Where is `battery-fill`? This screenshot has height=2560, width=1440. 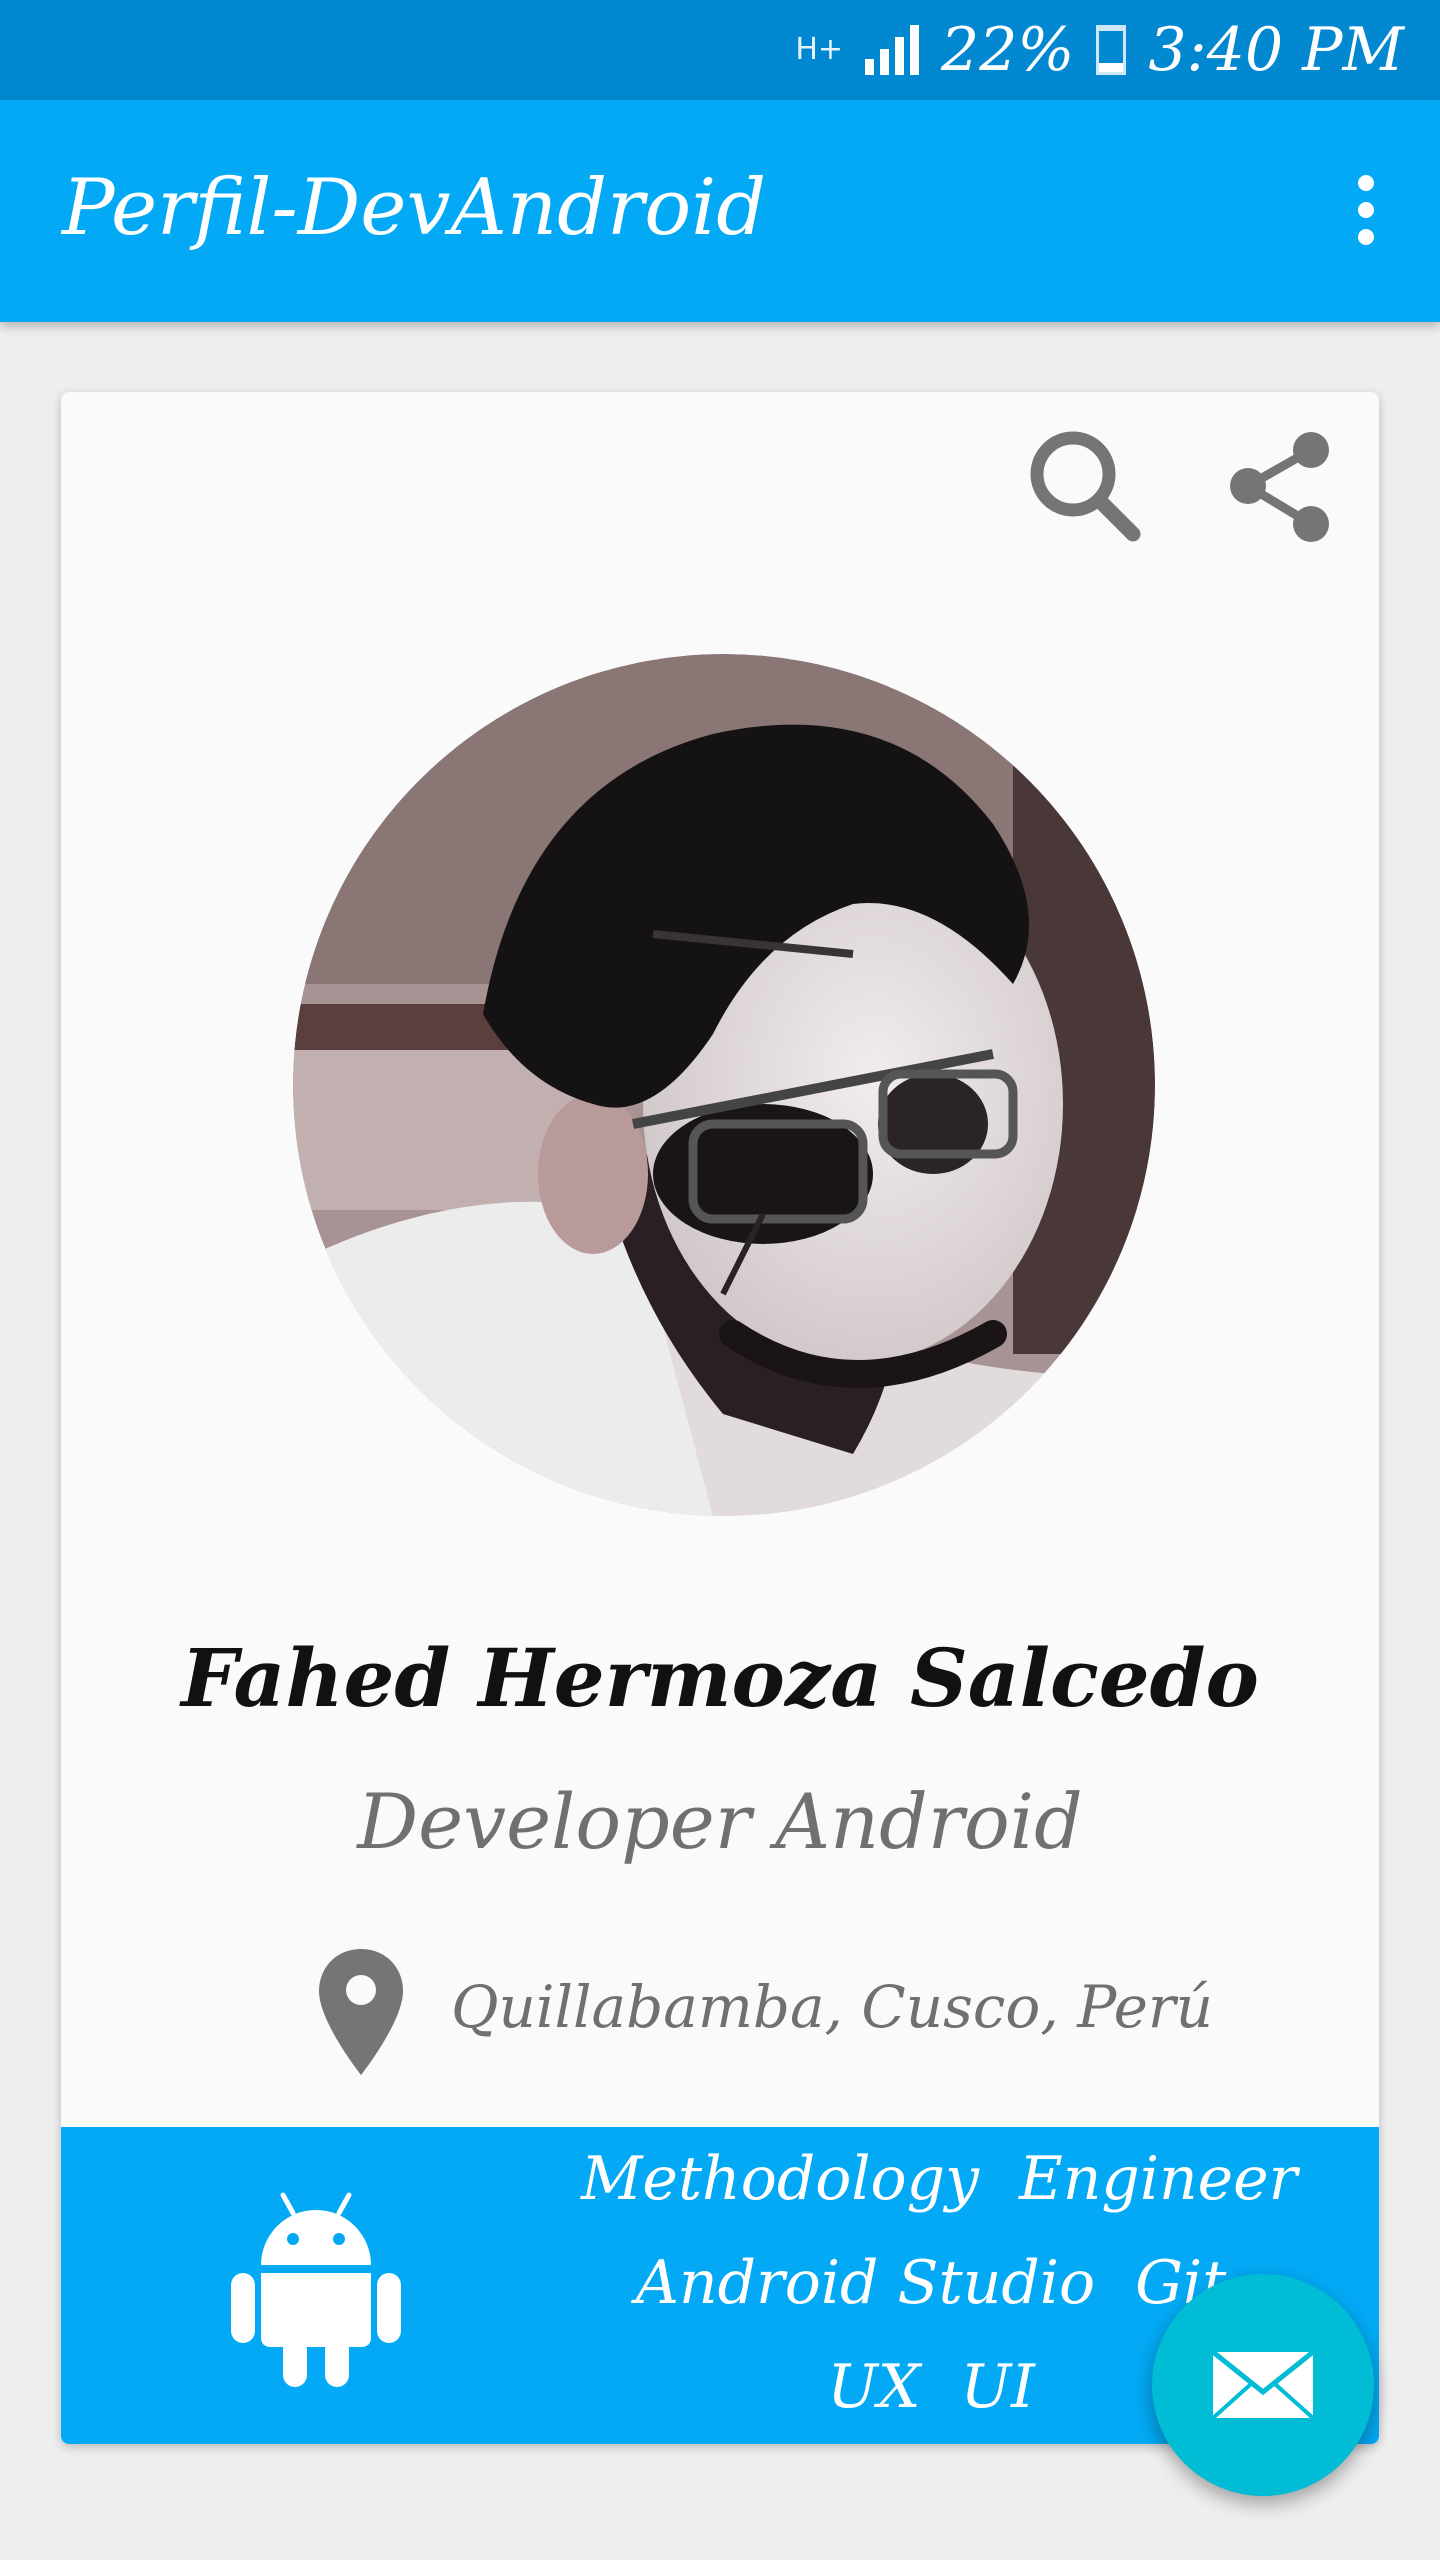 battery-fill is located at coordinates (1111, 67).